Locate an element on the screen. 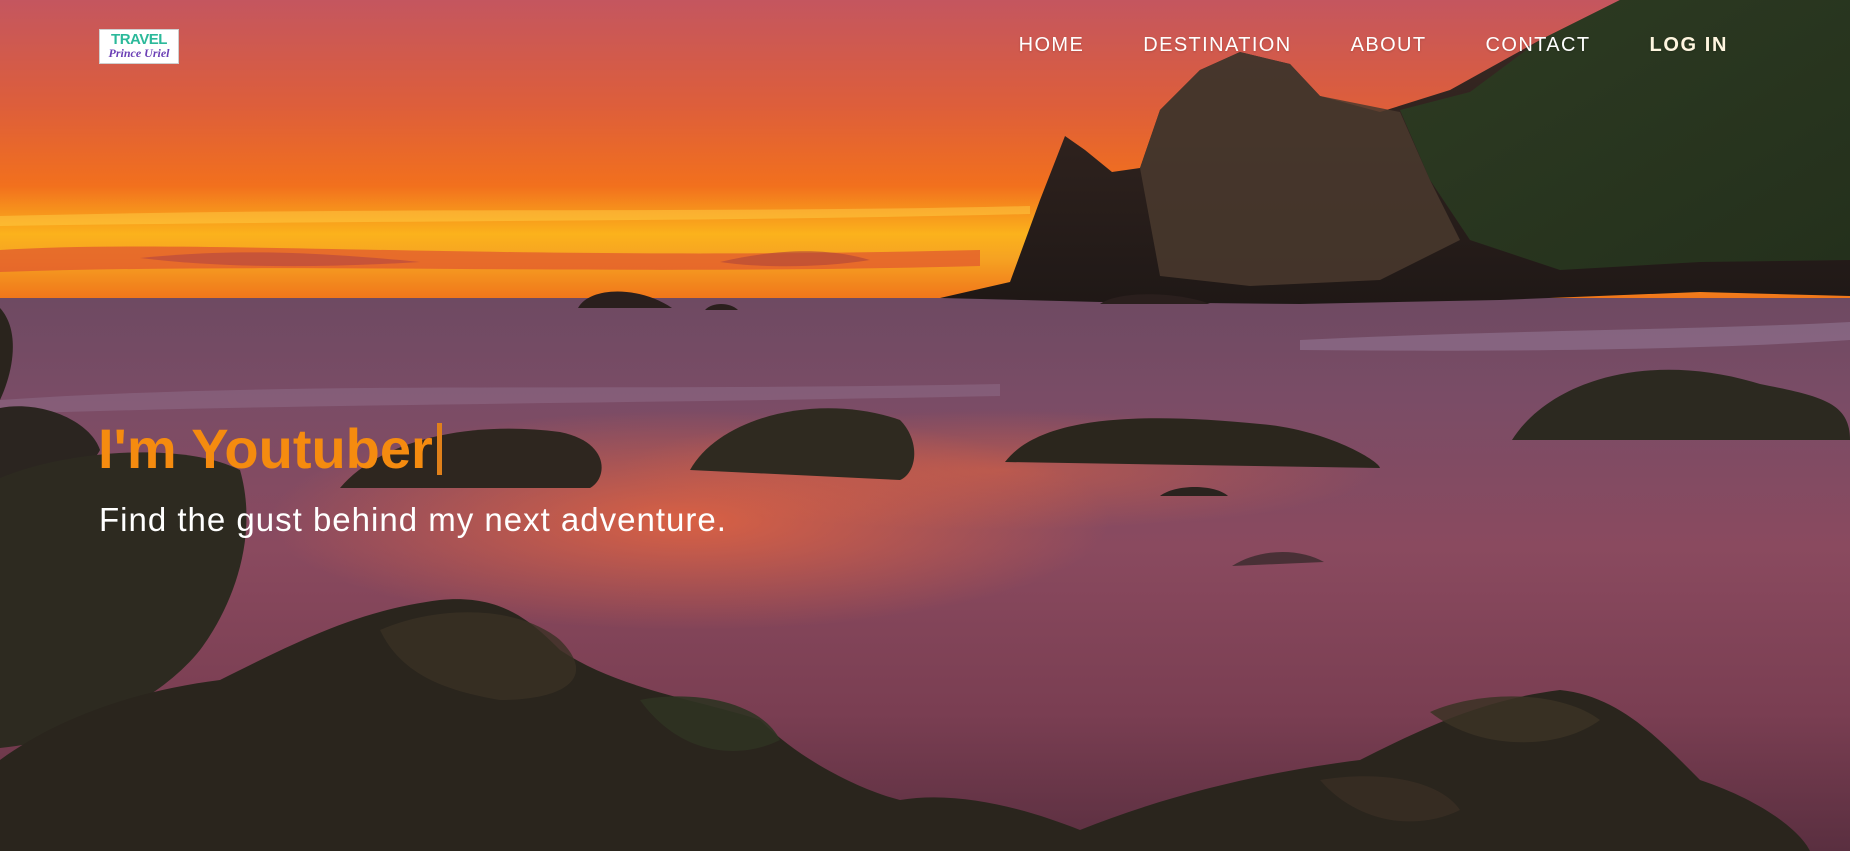 This screenshot has height=851, width=1850. nav-contact-link: CONTACT is located at coordinates (1538, 45).